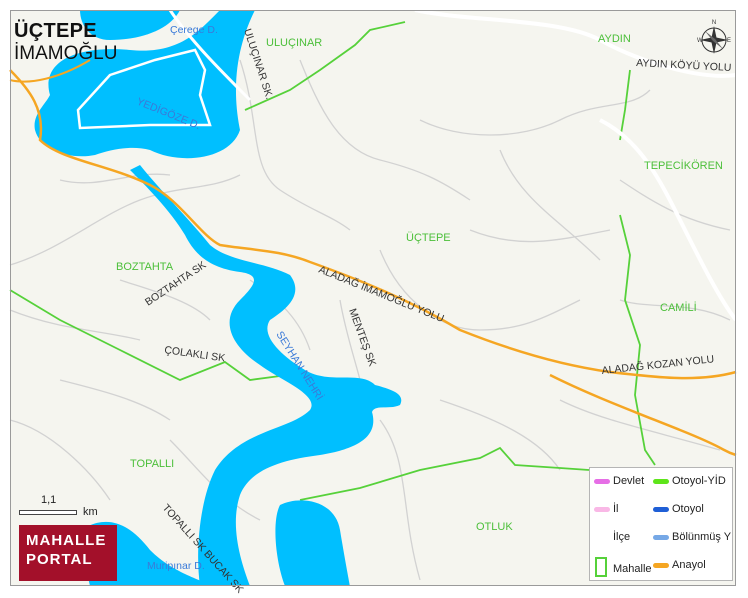 The width and height of the screenshot is (748, 598). I want to click on compass-e: E, so click(729, 41).